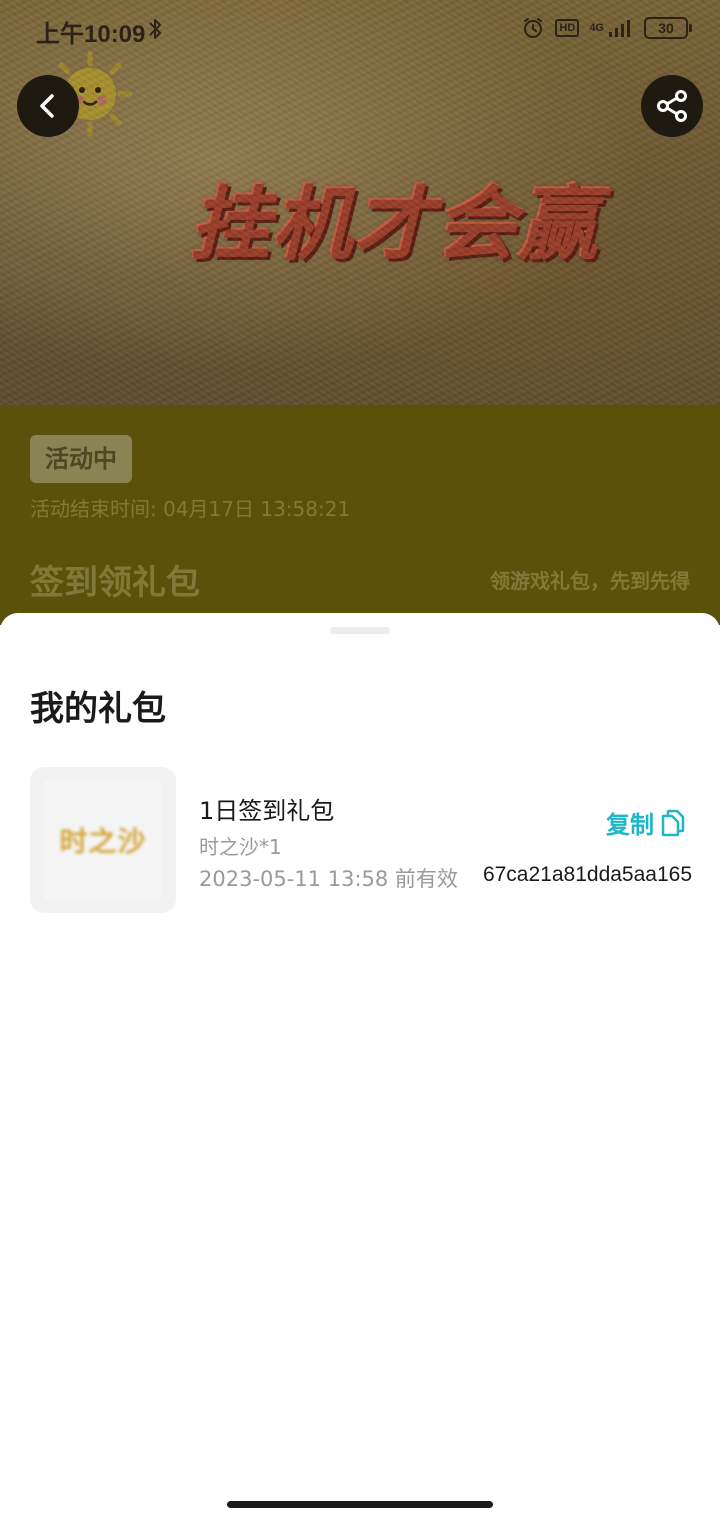 The height and width of the screenshot is (1520, 720). I want to click on copy-button: 复制, so click(646, 822).